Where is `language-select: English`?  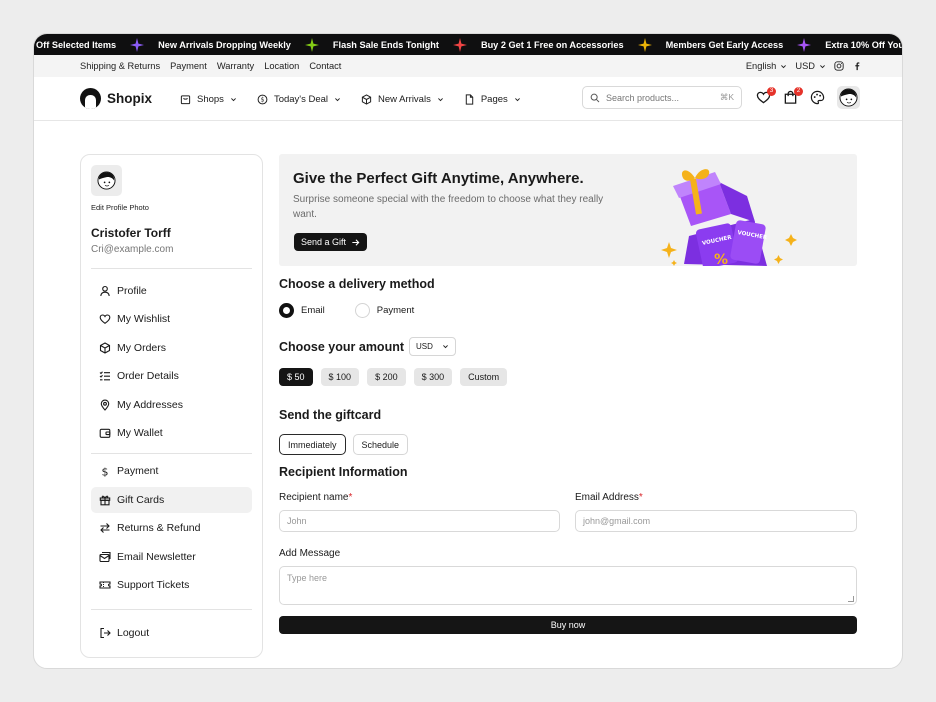 language-select: English is located at coordinates (767, 66).